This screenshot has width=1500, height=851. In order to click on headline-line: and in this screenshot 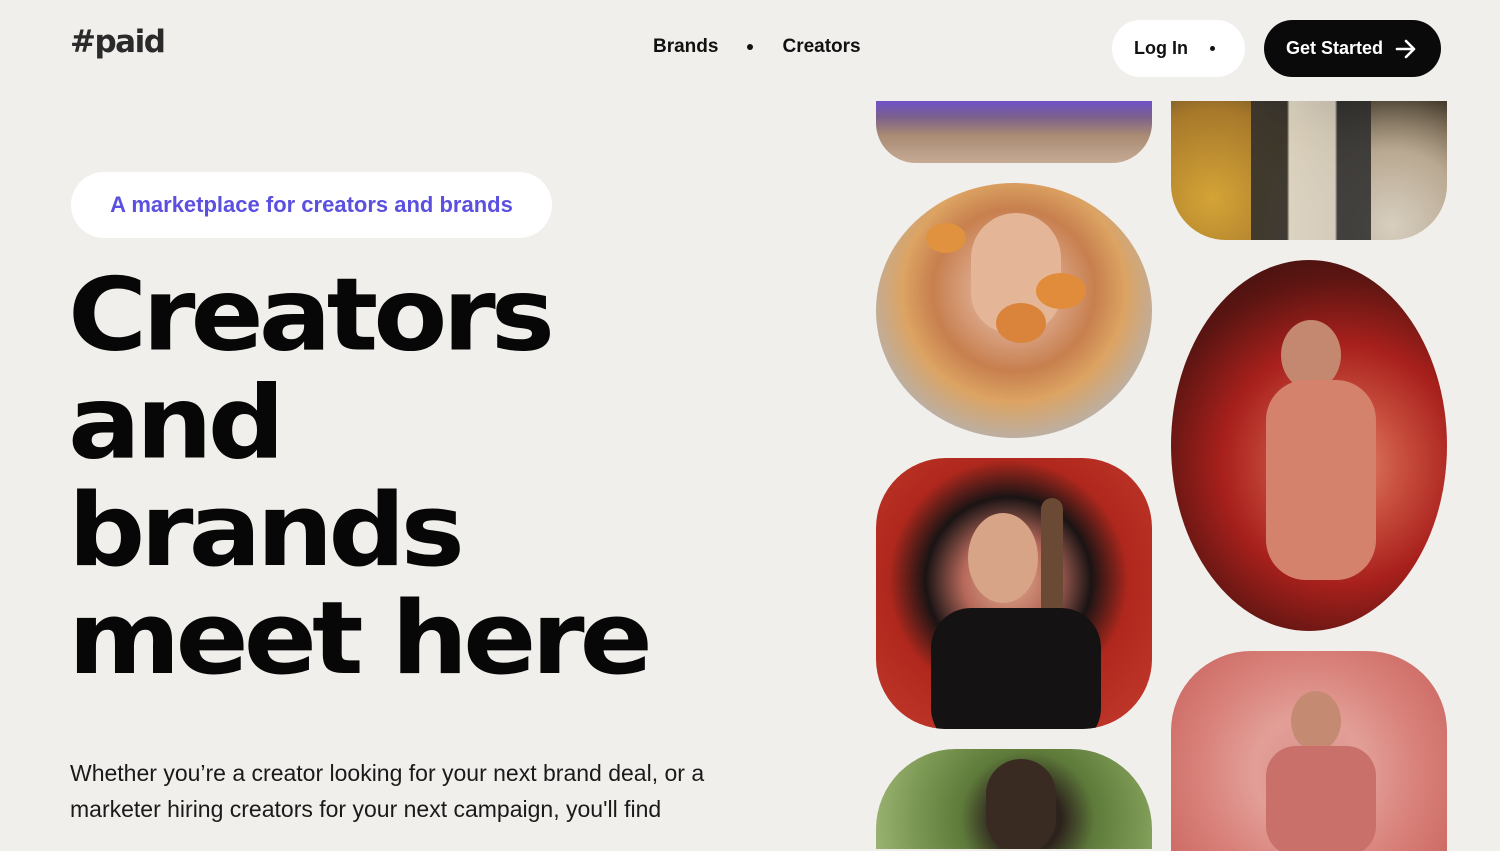, I will do `click(176, 423)`.